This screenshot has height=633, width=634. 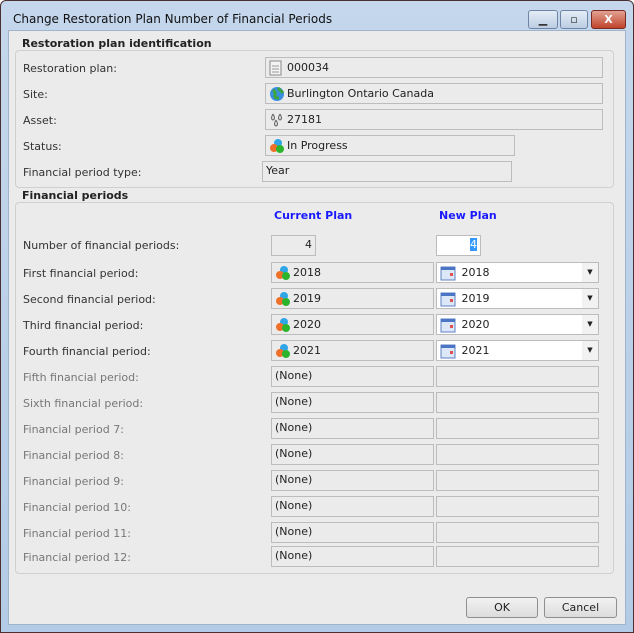 What do you see at coordinates (434, 119) in the screenshot?
I see `ident-field: 27181` at bounding box center [434, 119].